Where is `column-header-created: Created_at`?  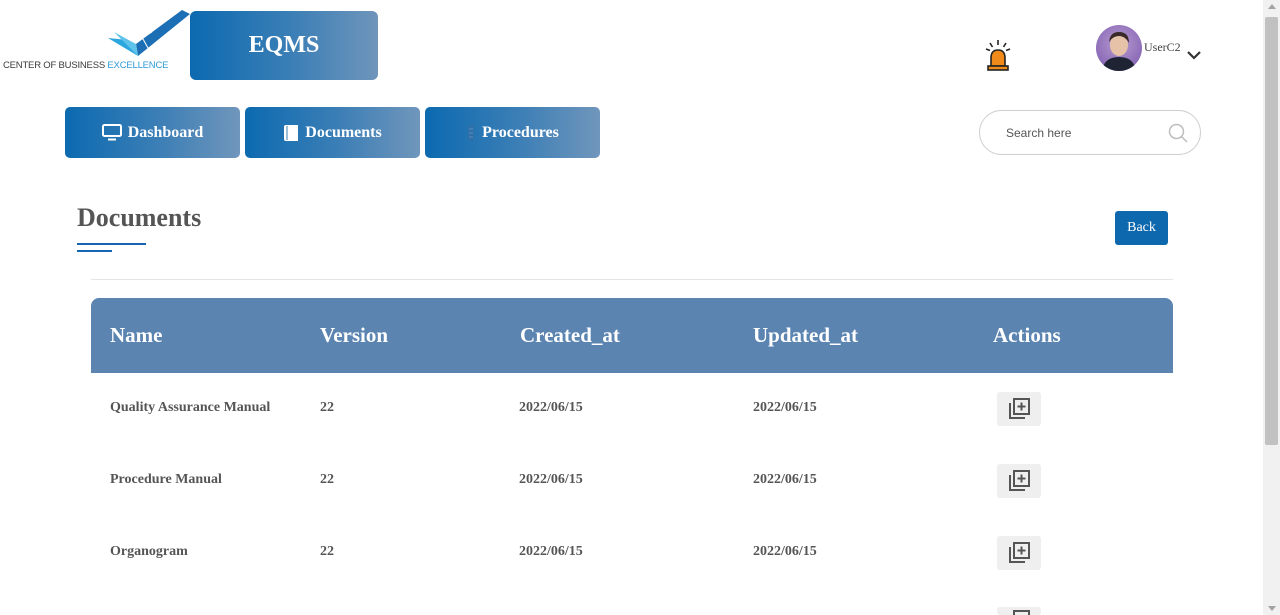
column-header-created: Created_at is located at coordinates (570, 335).